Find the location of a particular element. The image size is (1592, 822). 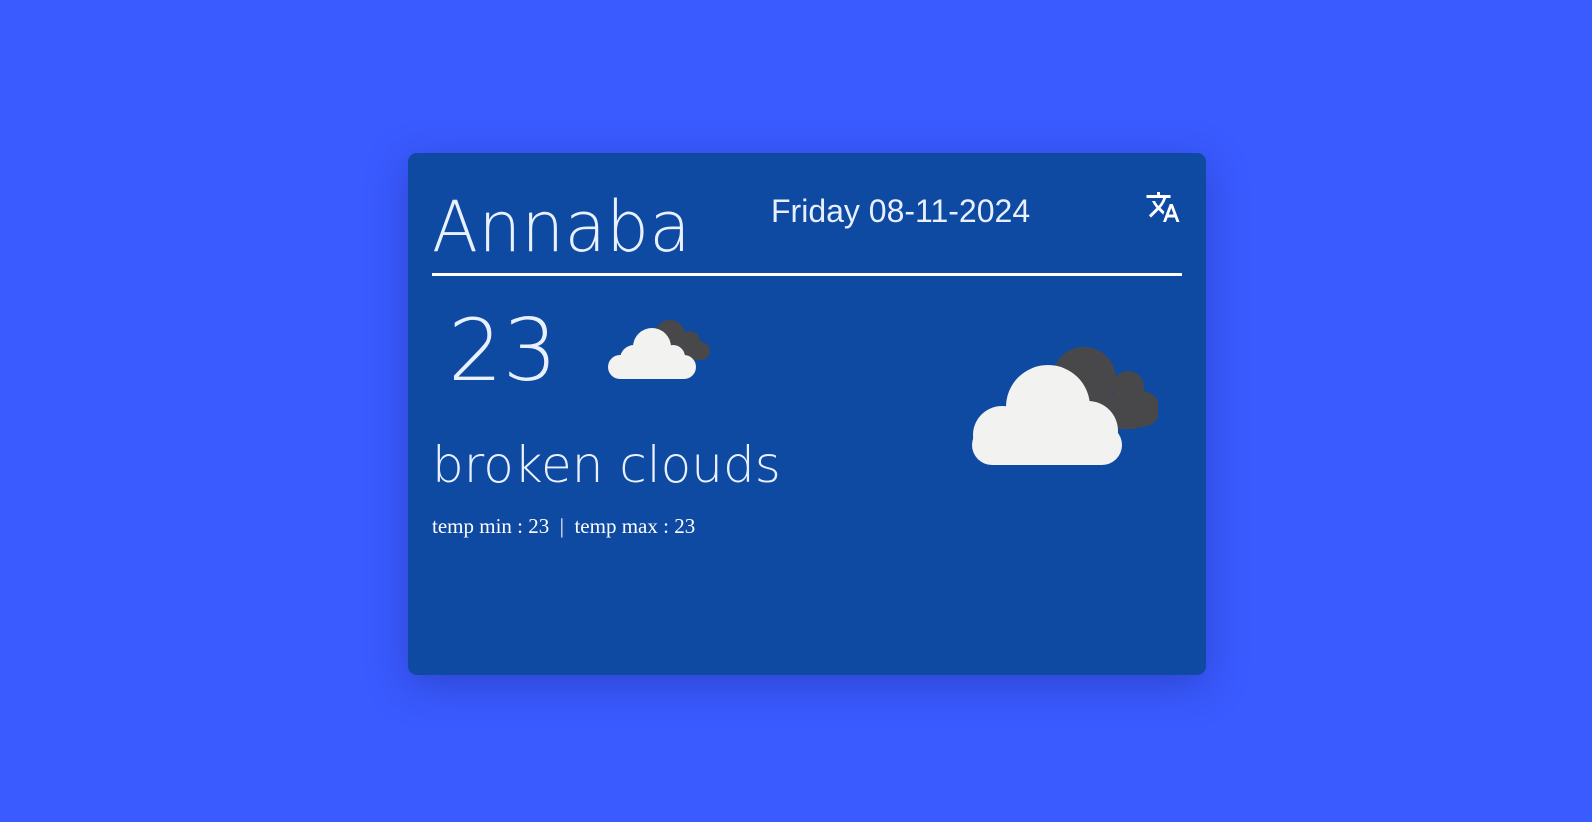

current-date: Friday 08-11-2024 is located at coordinates (901, 211).